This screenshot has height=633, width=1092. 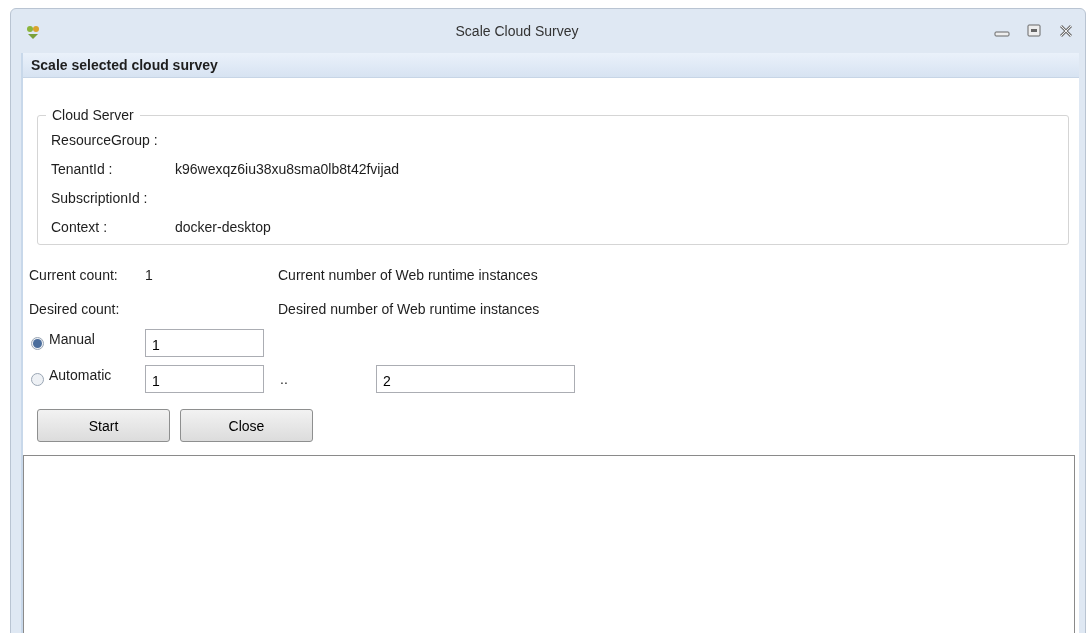 I want to click on field-label: TenantId :, so click(x=82, y=168).